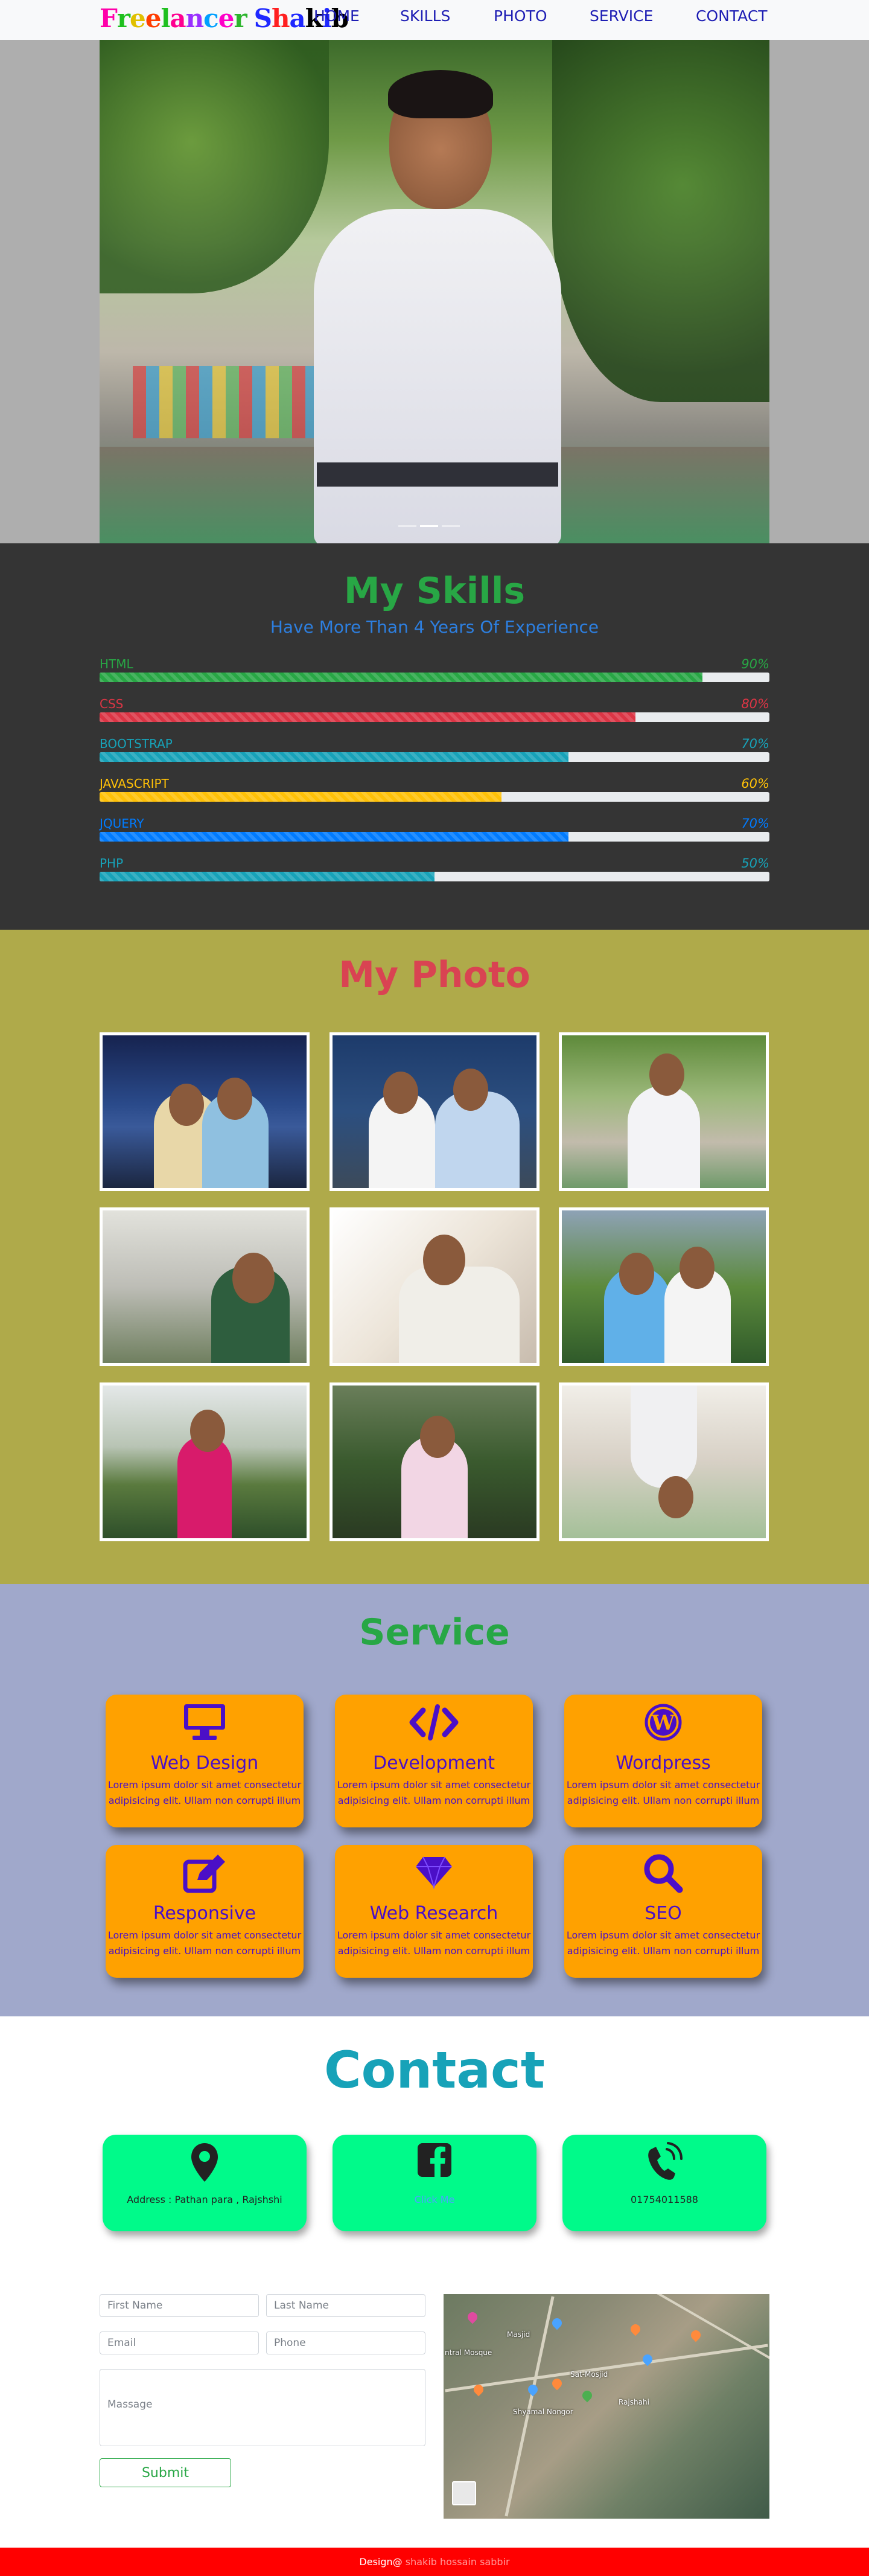 The image size is (869, 2576). What do you see at coordinates (434, 975) in the screenshot?
I see `photo-title: My Photo` at bounding box center [434, 975].